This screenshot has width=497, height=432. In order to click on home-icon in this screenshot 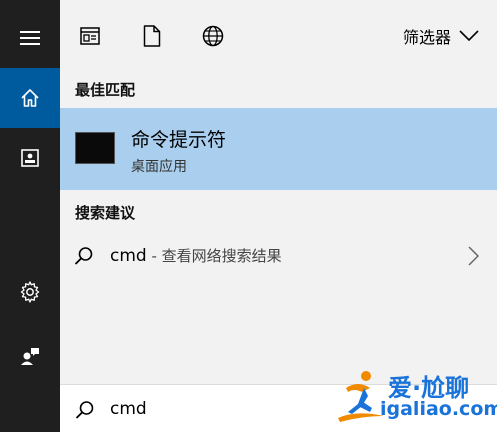, I will do `click(30, 98)`.